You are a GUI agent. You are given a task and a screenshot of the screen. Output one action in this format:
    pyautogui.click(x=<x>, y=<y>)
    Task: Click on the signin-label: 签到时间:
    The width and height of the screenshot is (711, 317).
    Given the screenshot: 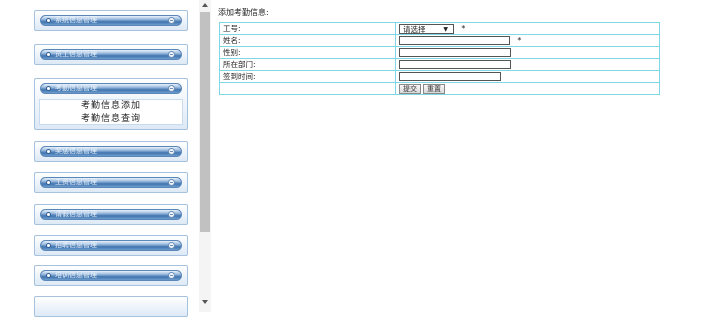 What is the action you would take?
    pyautogui.click(x=307, y=76)
    